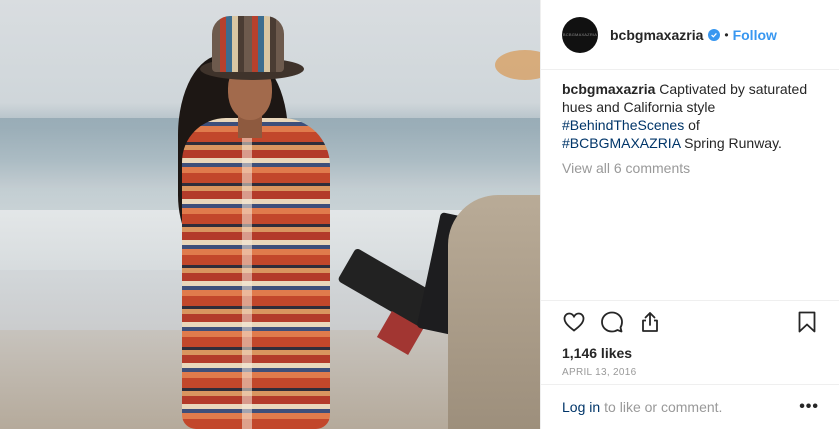 The image size is (839, 429). I want to click on bookmark-icon, so click(807, 322).